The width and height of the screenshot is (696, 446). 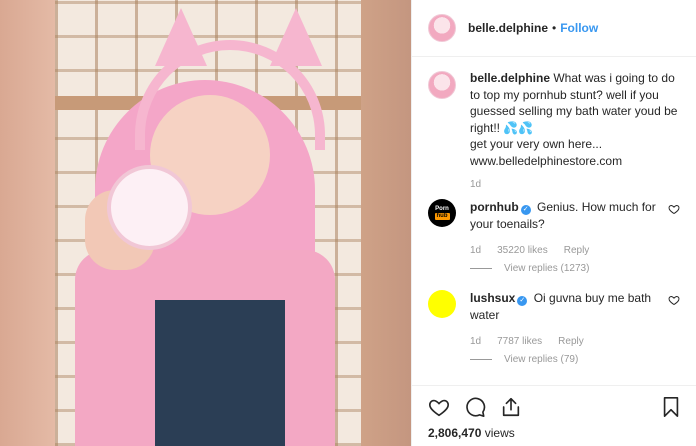 I want to click on share-icon, so click(x=511, y=407).